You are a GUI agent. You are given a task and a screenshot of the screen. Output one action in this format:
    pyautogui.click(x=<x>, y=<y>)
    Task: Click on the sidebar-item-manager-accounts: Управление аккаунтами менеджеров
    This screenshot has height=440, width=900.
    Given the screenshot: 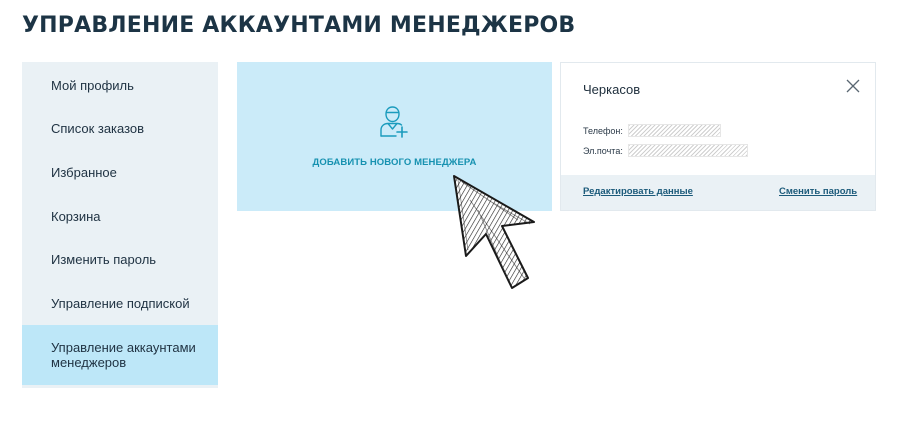 What is the action you would take?
    pyautogui.click(x=120, y=355)
    